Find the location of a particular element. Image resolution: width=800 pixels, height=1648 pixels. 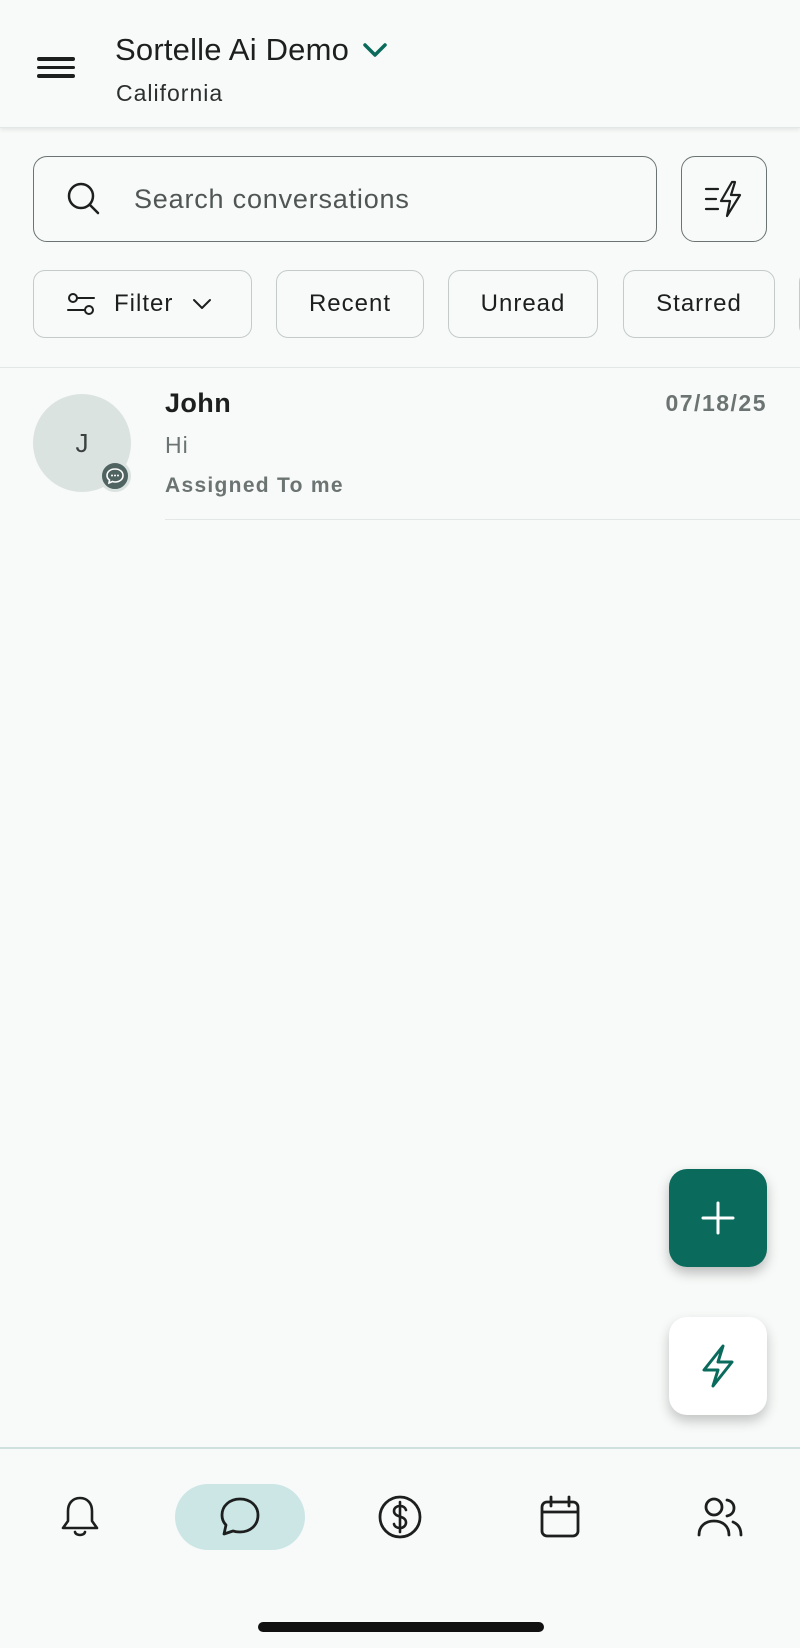

conversation-list-item: J John 07/18/25 Hi Assigned To me is located at coordinates (400, 444).